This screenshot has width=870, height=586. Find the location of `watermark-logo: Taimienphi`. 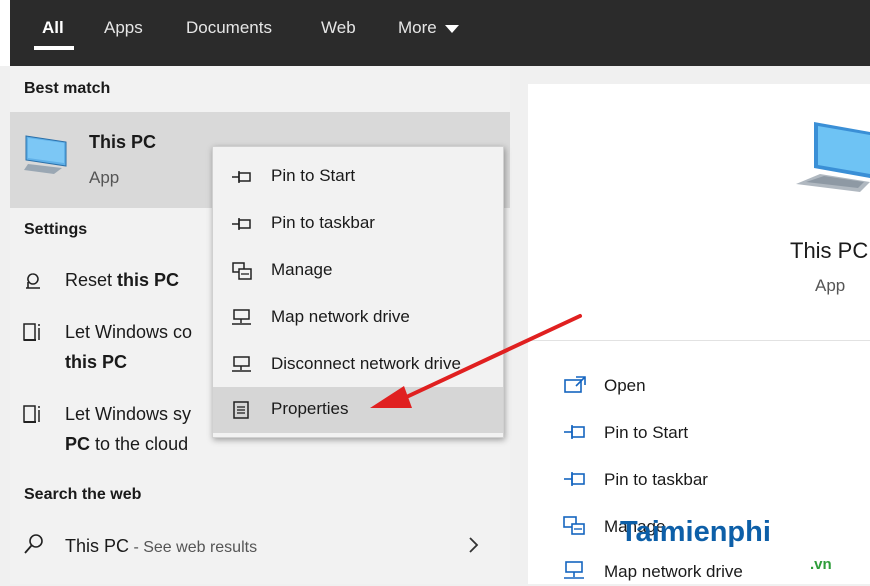

watermark-logo: Taimienphi is located at coordinates (695, 532).